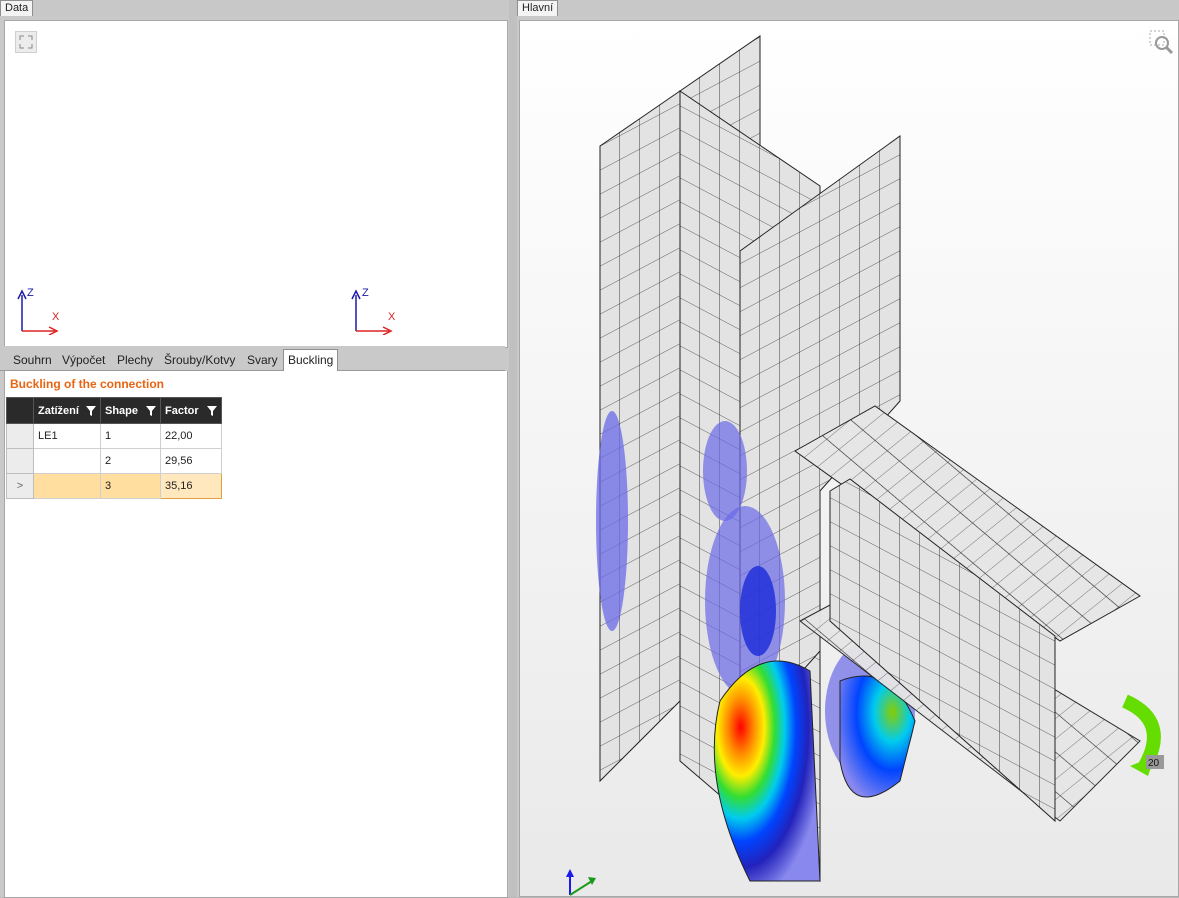 The width and height of the screenshot is (1179, 898). What do you see at coordinates (513, 448) in the screenshot?
I see `splitter` at bounding box center [513, 448].